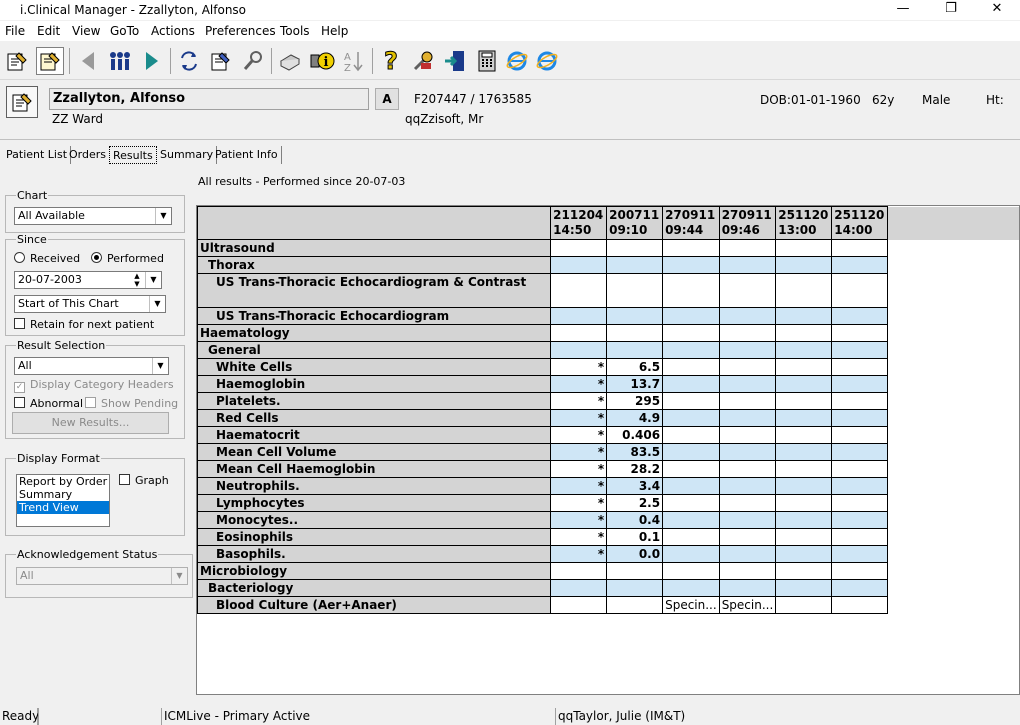 This screenshot has width=1020, height=725. What do you see at coordinates (120, 61) in the screenshot?
I see `patient-group-icon` at bounding box center [120, 61].